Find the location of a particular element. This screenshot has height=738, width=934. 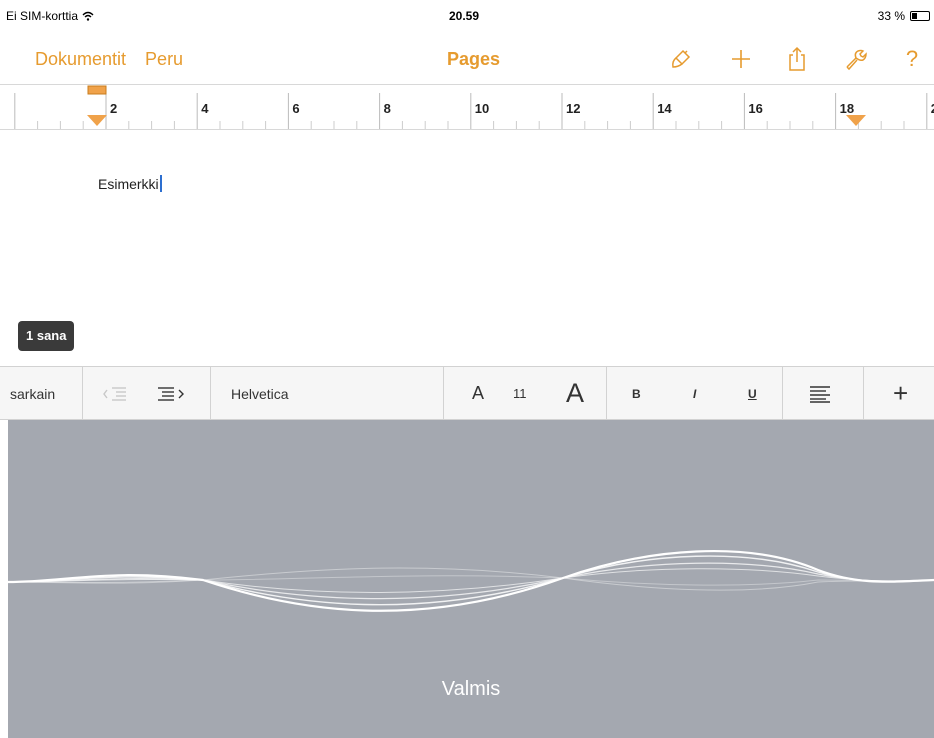

carrier-label: Ei SIM-korttia is located at coordinates (42, 16).